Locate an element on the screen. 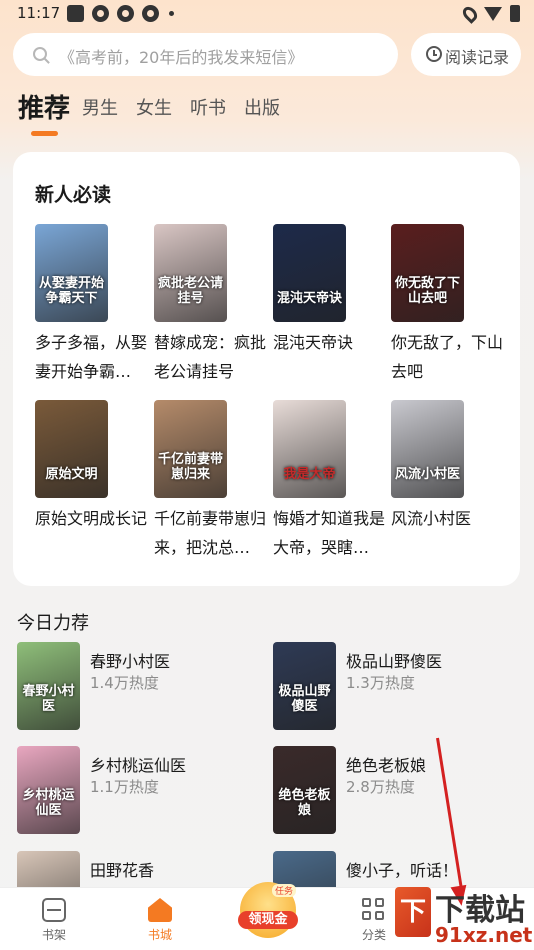  list-item: 田野花香 is located at coordinates (137, 869).